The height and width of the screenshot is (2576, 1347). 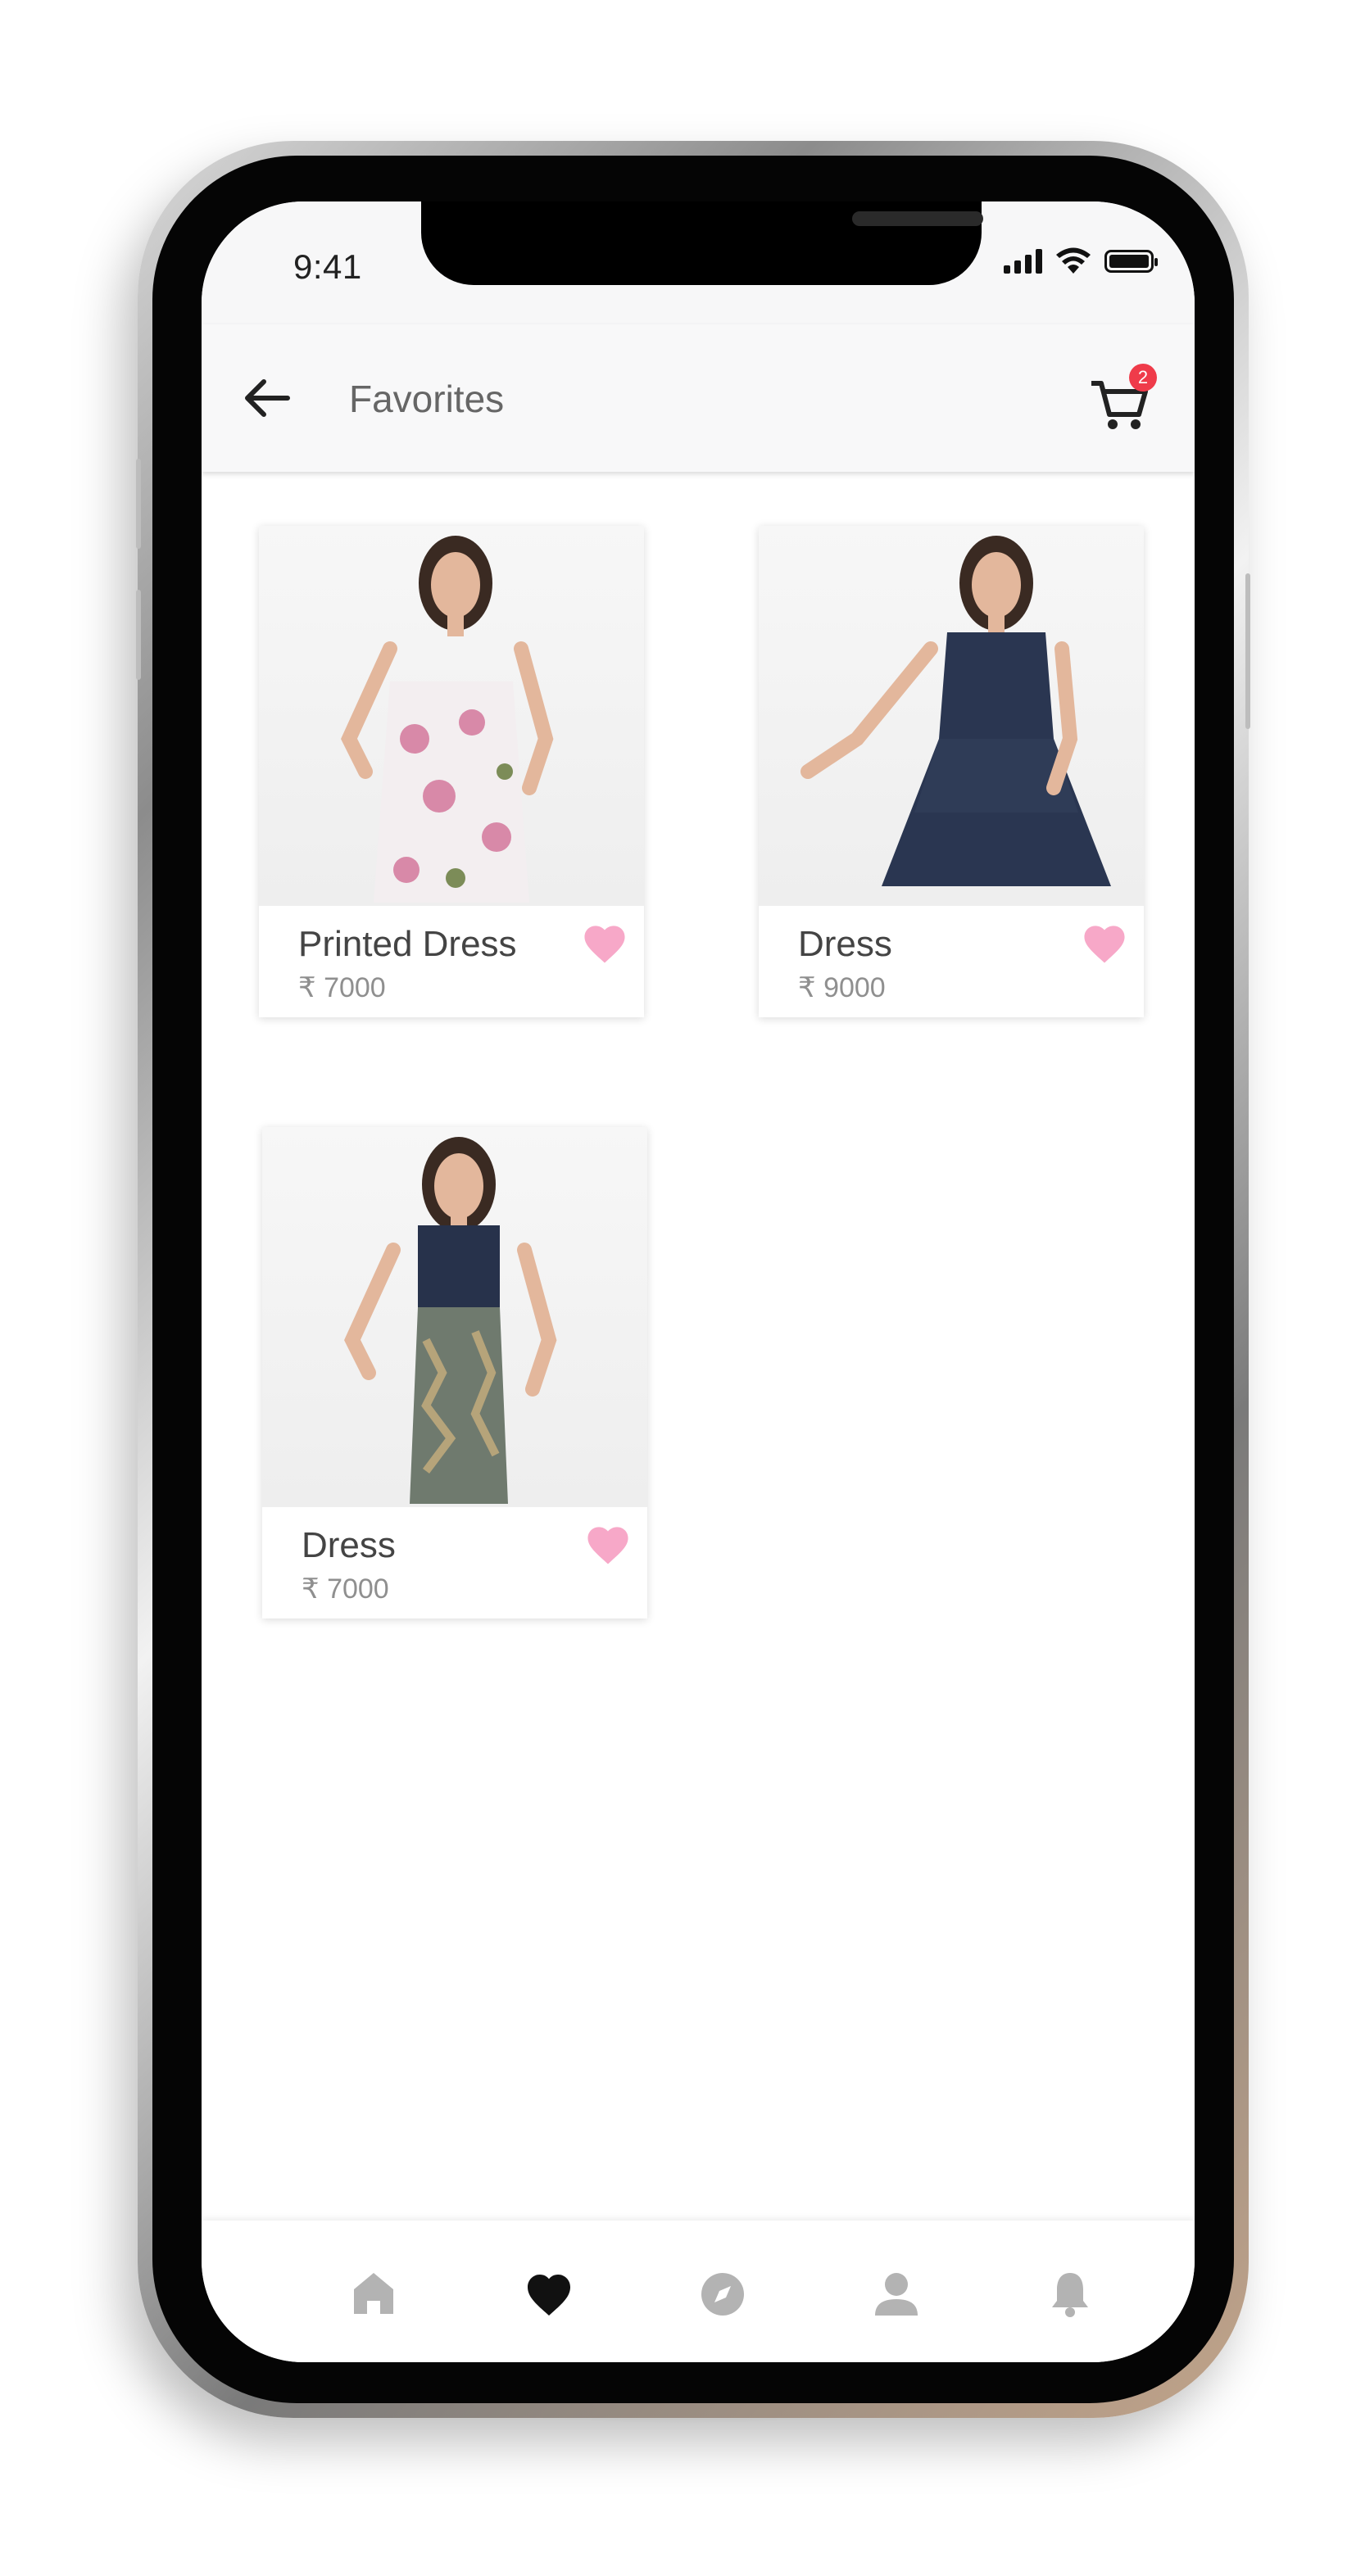 I want to click on user-icon, so click(x=896, y=2294).